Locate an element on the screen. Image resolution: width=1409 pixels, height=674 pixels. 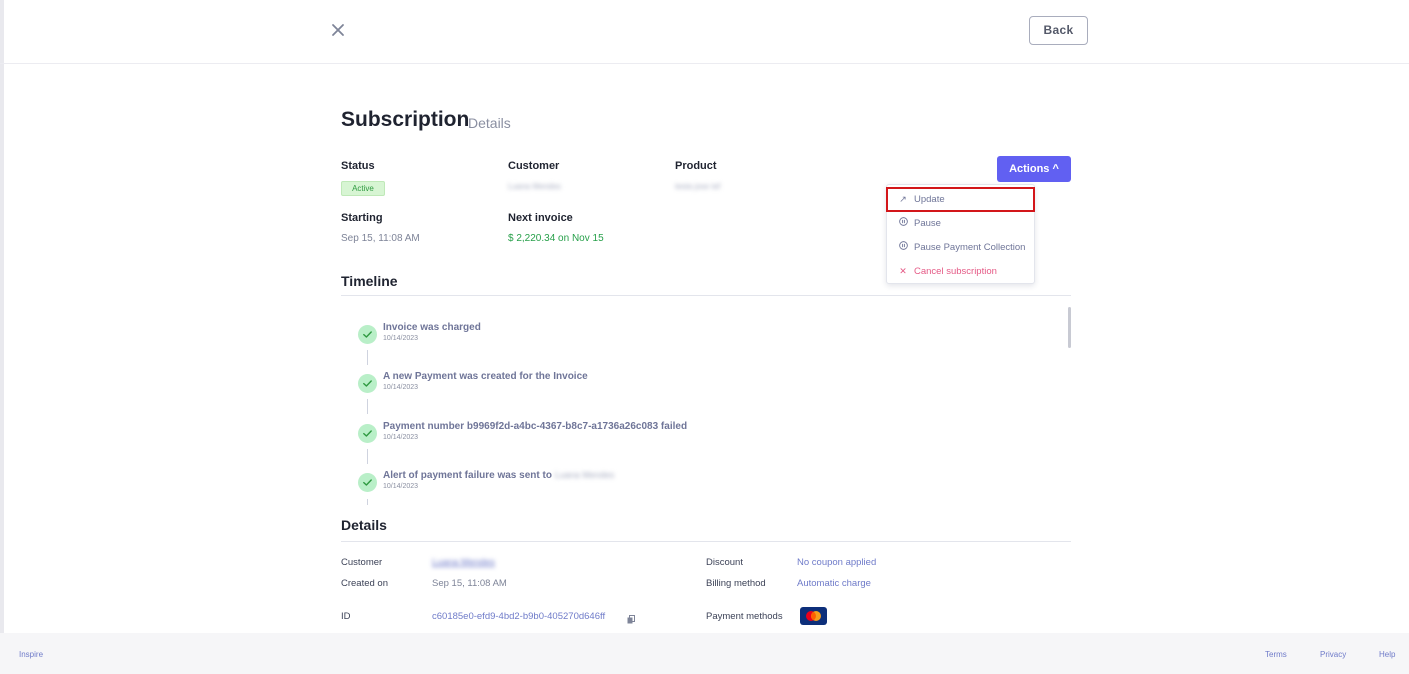
details-payment-methods-label: Payment methods is located at coordinates (744, 616).